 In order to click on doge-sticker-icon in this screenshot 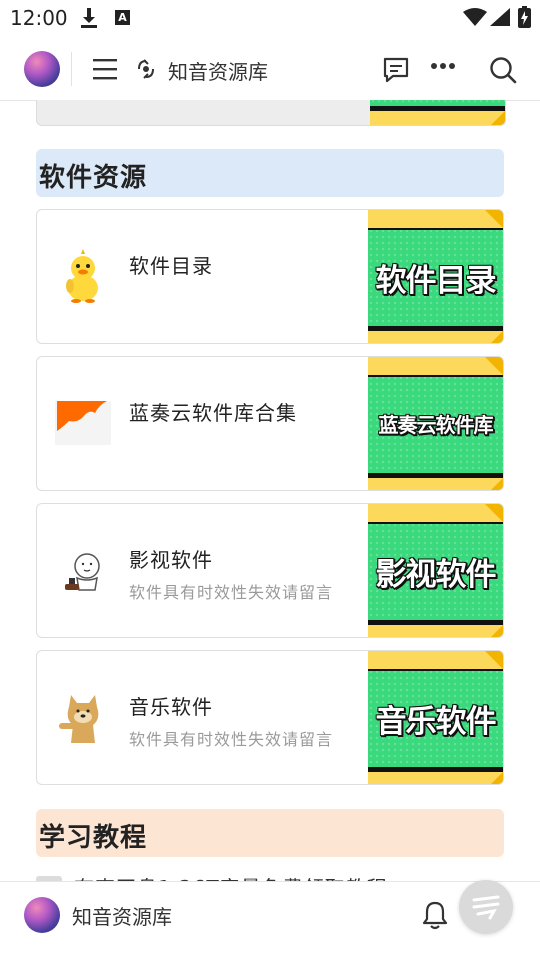, I will do `click(83, 717)`.